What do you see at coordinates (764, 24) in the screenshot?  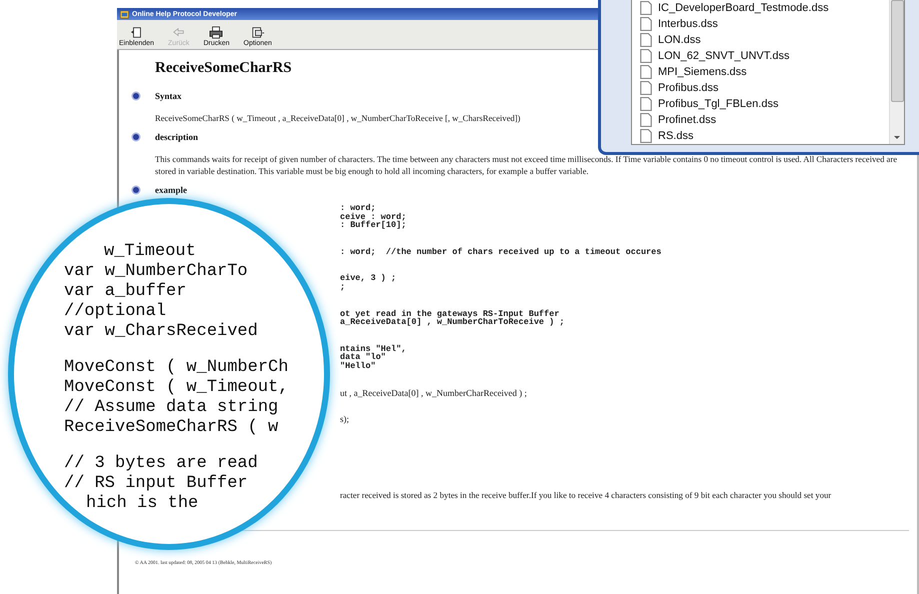 I see `file-item: Interbus.dss` at bounding box center [764, 24].